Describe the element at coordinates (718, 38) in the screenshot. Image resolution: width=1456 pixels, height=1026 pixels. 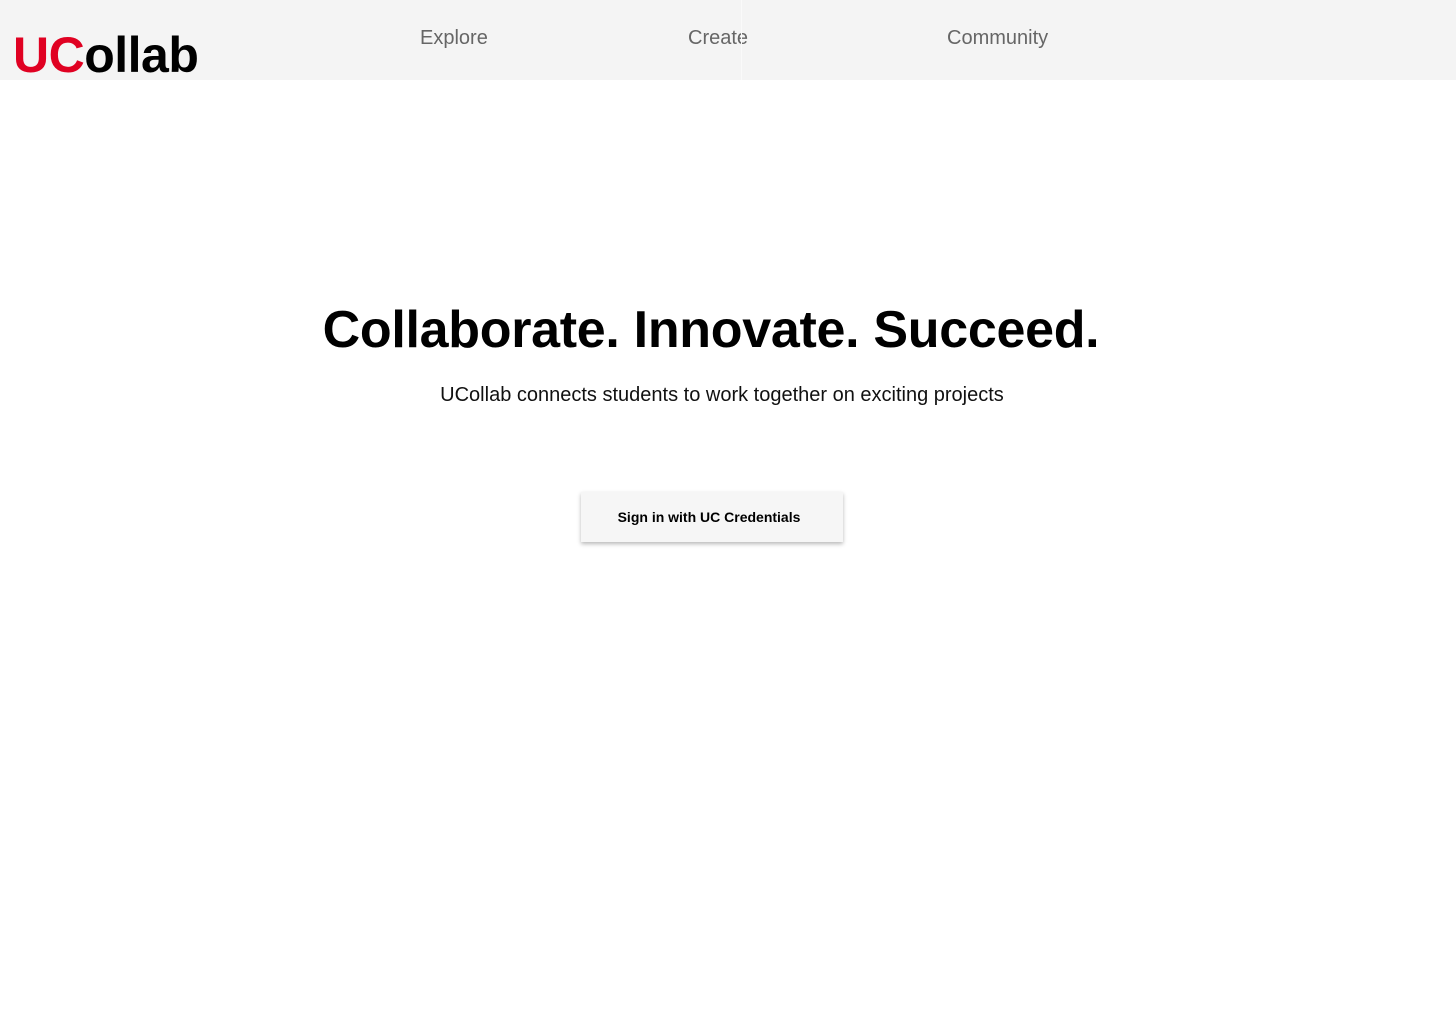
I see `nav-link-create: Create` at that location.